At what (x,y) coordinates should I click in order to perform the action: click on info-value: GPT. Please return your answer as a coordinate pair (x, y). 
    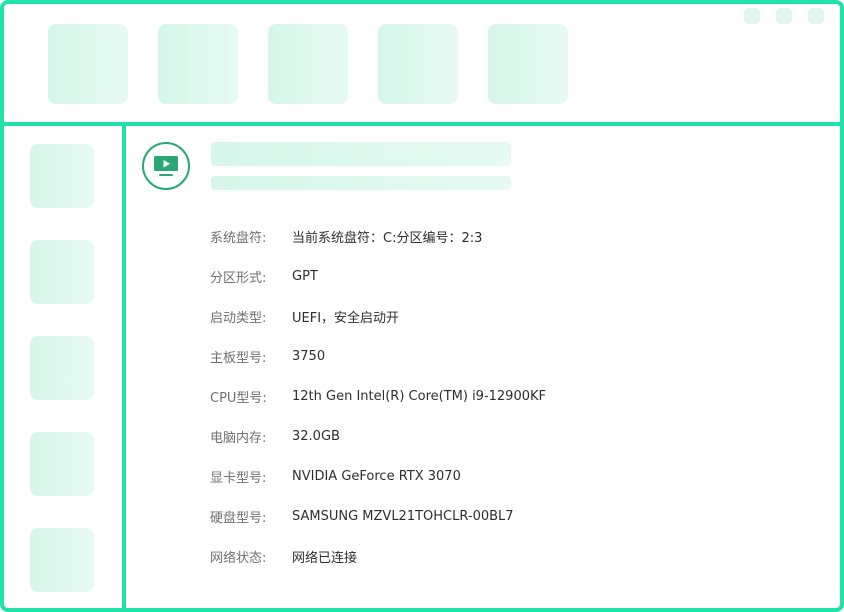
    Looking at the image, I should click on (305, 276).